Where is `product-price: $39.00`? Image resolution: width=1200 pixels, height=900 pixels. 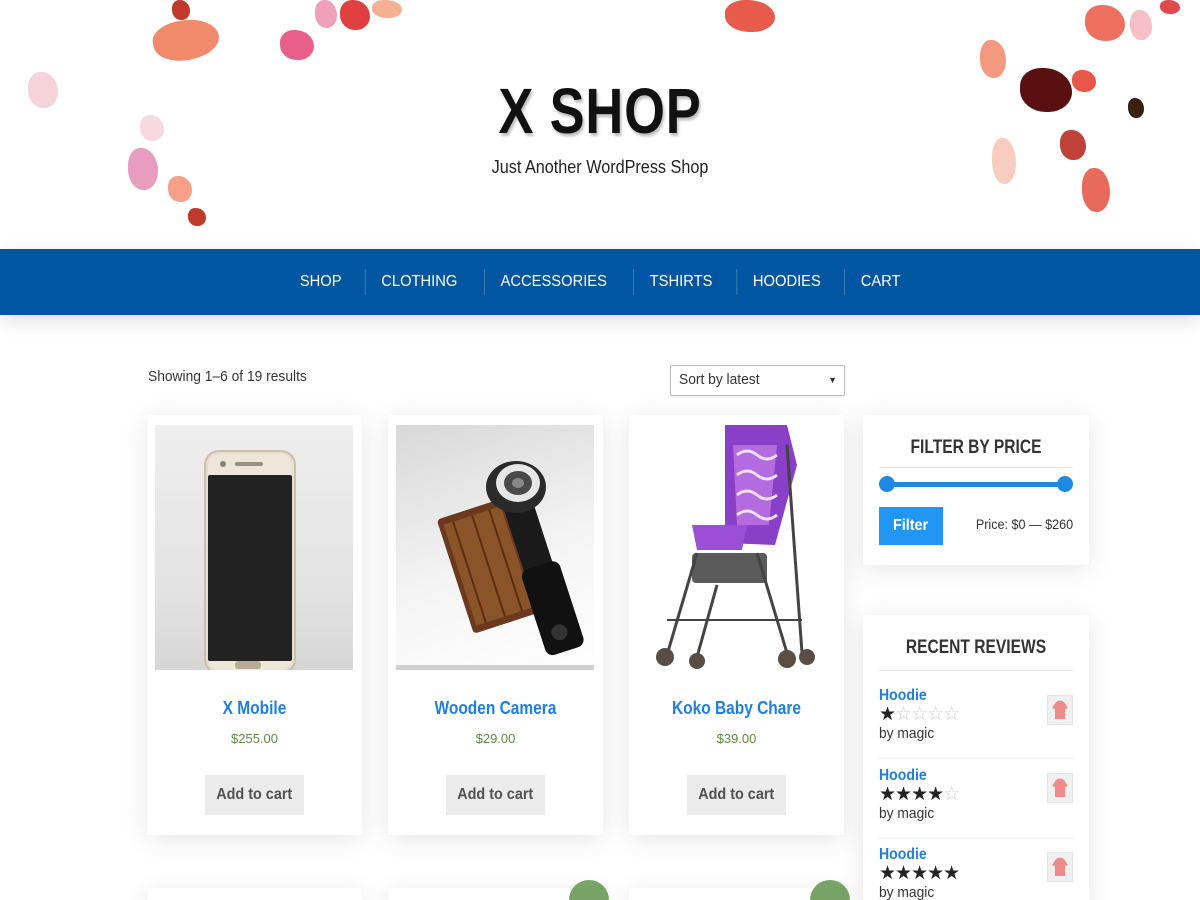
product-price: $39.00 is located at coordinates (736, 738).